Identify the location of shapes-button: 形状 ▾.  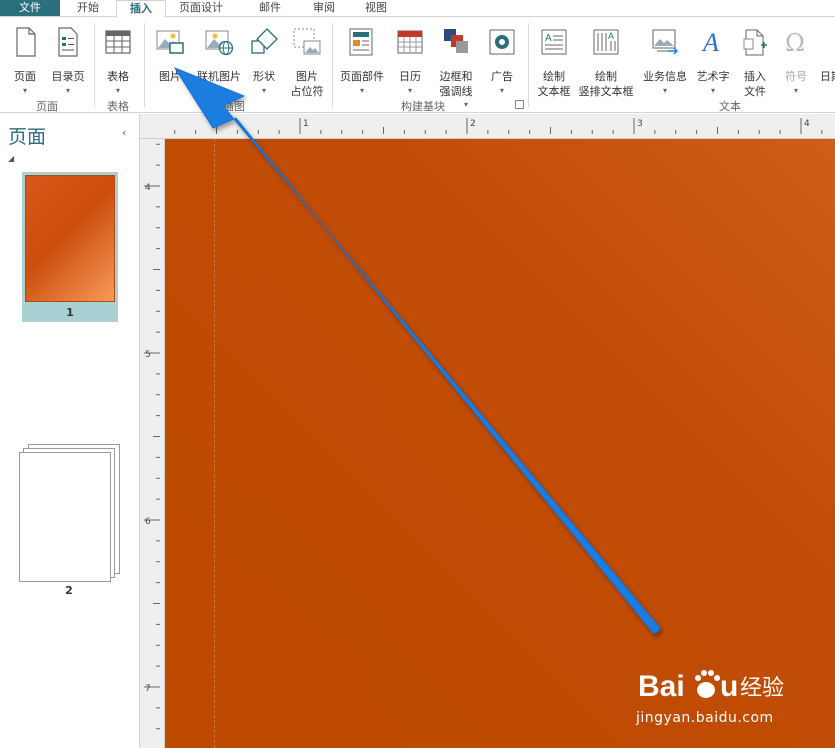
(264, 62).